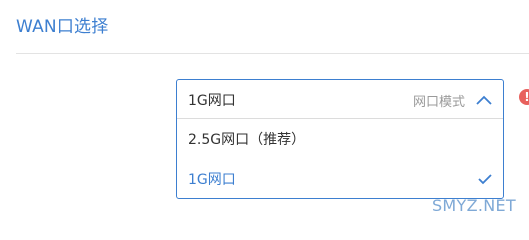 This screenshot has height=240, width=529. I want to click on select-trigger: 1G网口 网口模式, so click(340, 99).